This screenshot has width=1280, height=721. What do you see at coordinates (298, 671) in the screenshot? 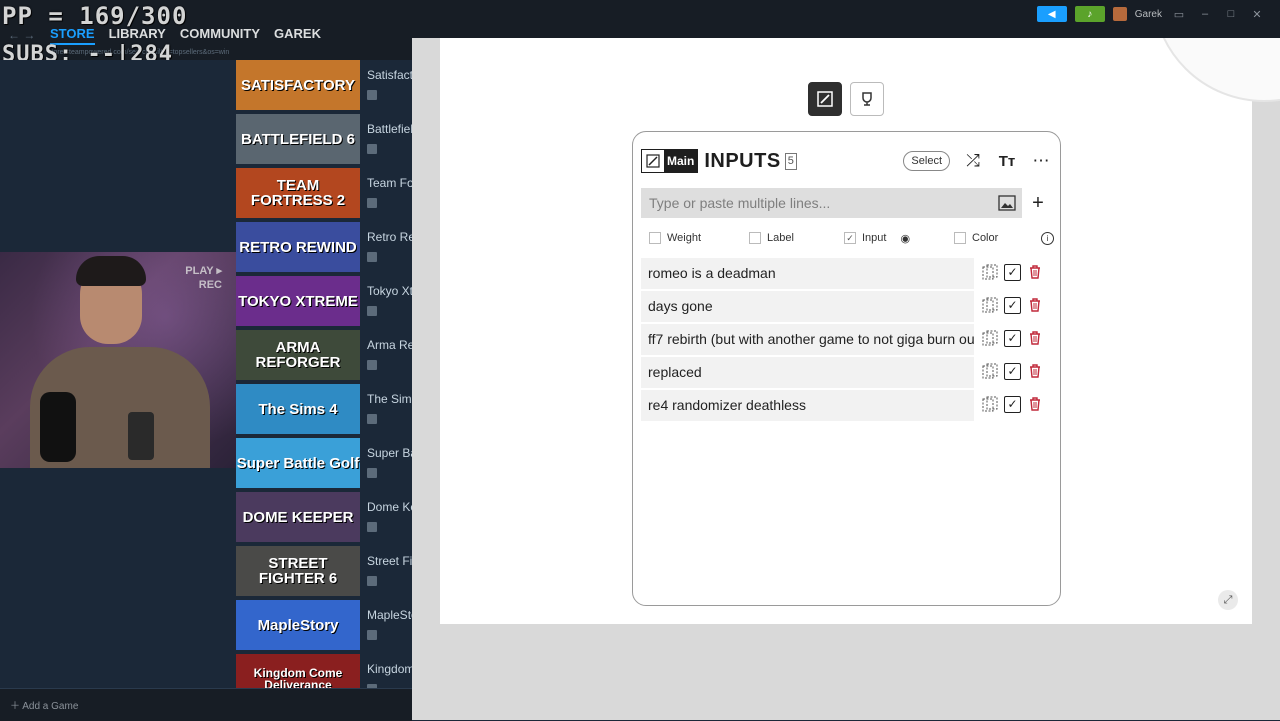
I see `game-art: Kingdom Come Deliverance` at bounding box center [298, 671].